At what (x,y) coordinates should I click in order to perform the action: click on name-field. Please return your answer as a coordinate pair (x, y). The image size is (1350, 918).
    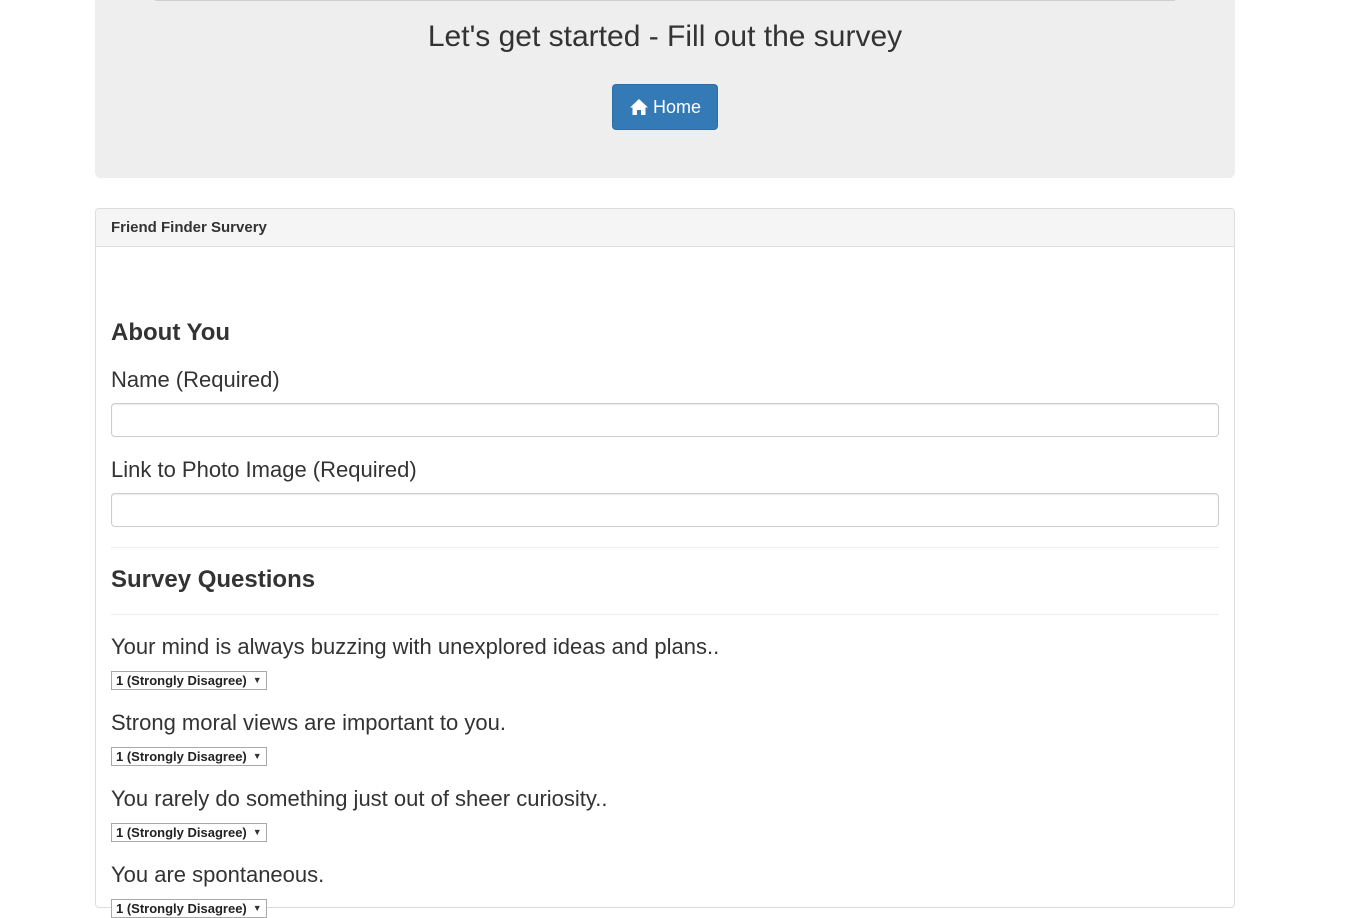
    Looking at the image, I should click on (665, 420).